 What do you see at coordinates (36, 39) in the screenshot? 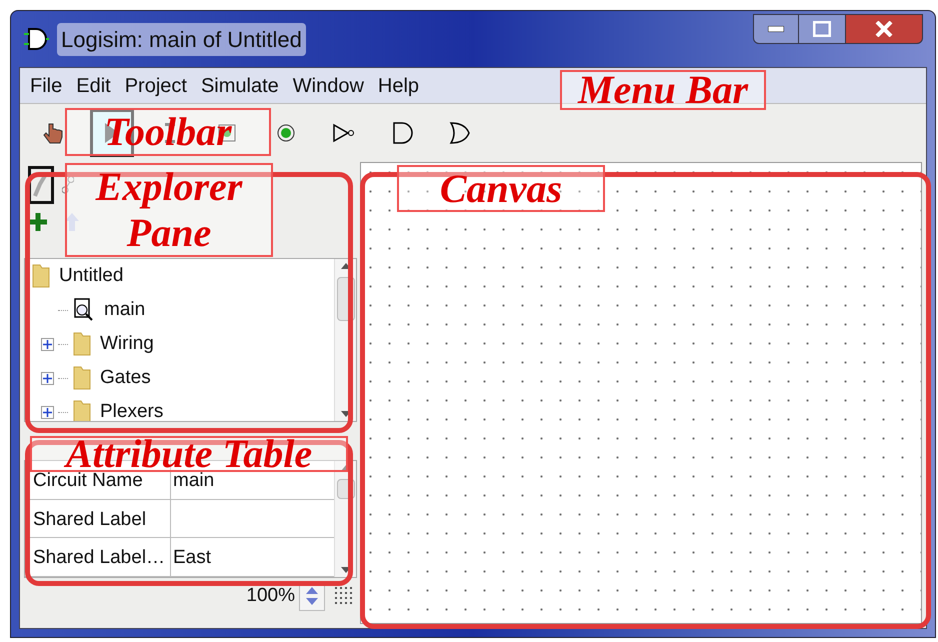
I see `app-logo-icon` at bounding box center [36, 39].